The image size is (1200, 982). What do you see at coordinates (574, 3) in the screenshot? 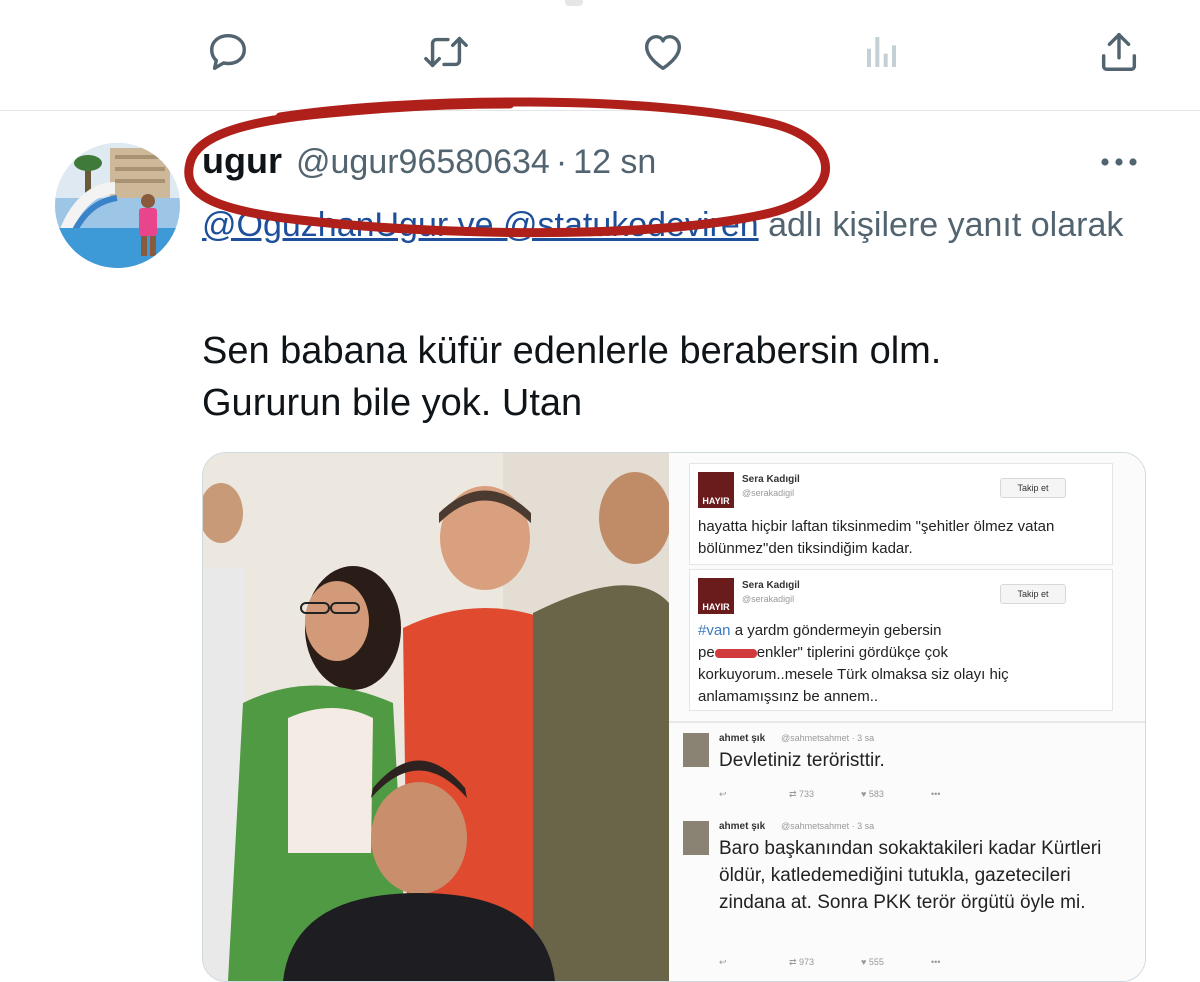
I see `previous-tweet-edge` at bounding box center [574, 3].